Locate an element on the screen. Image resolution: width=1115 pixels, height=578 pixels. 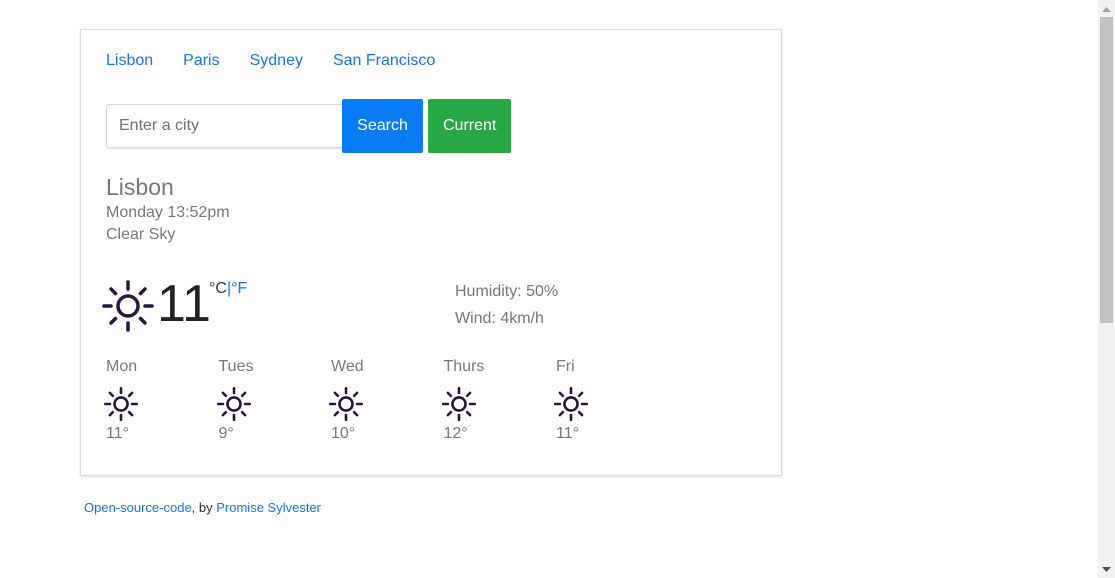
forecast-day: Wed 10° is located at coordinates (386, 400).